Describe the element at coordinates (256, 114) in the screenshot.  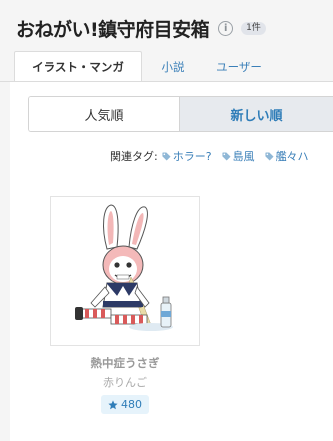
I see `sort-newest-button: 新しい順` at that location.